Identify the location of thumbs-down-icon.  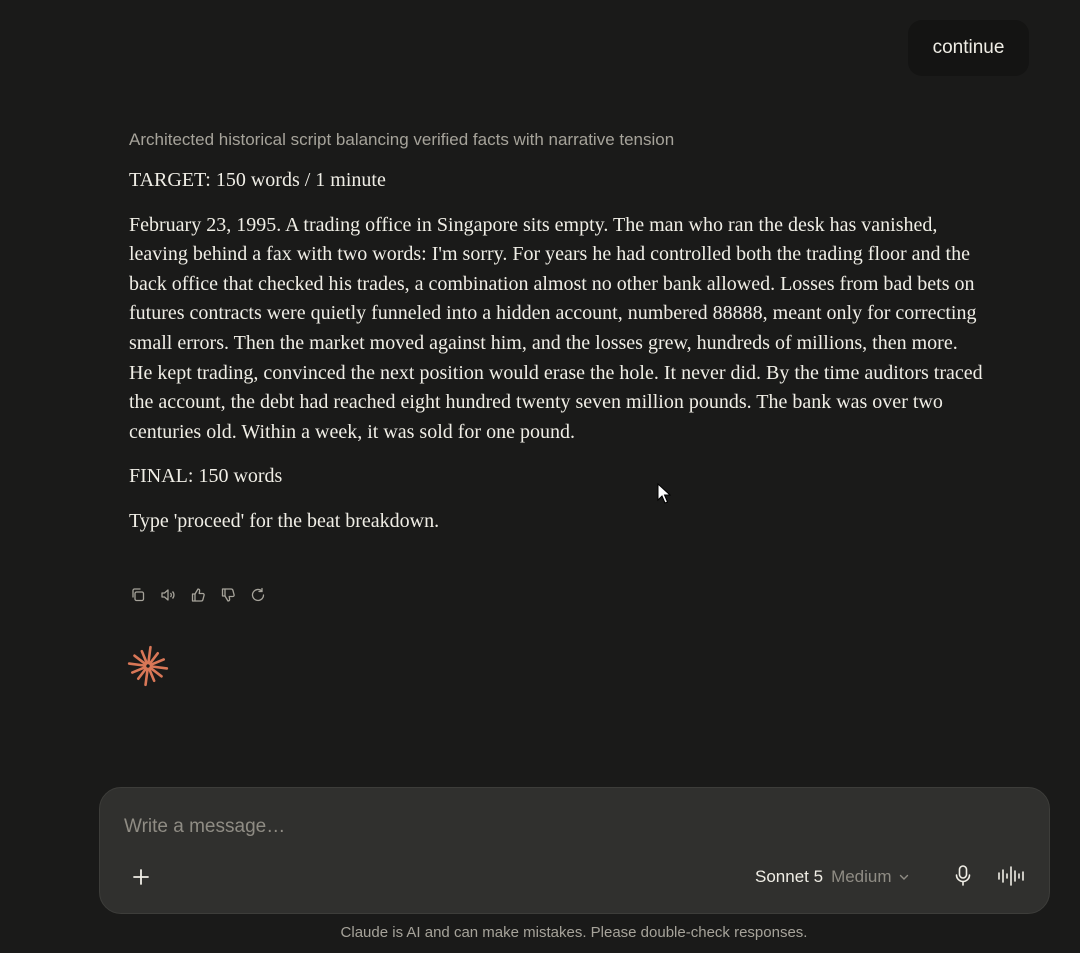
(228, 595).